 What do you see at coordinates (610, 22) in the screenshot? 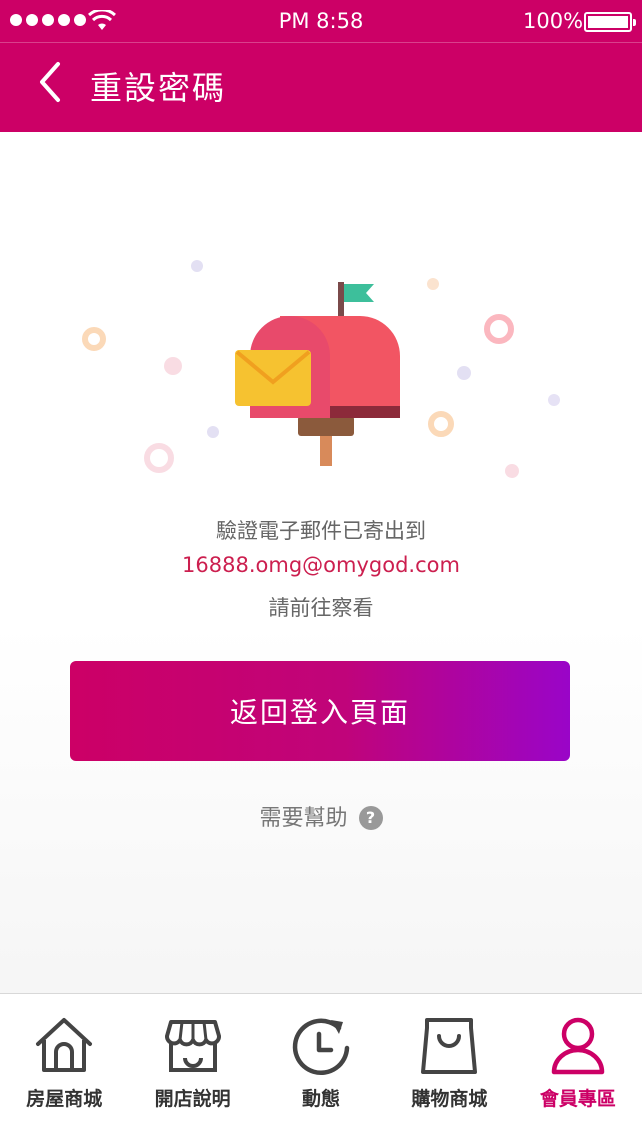
I see `battery-icon` at bounding box center [610, 22].